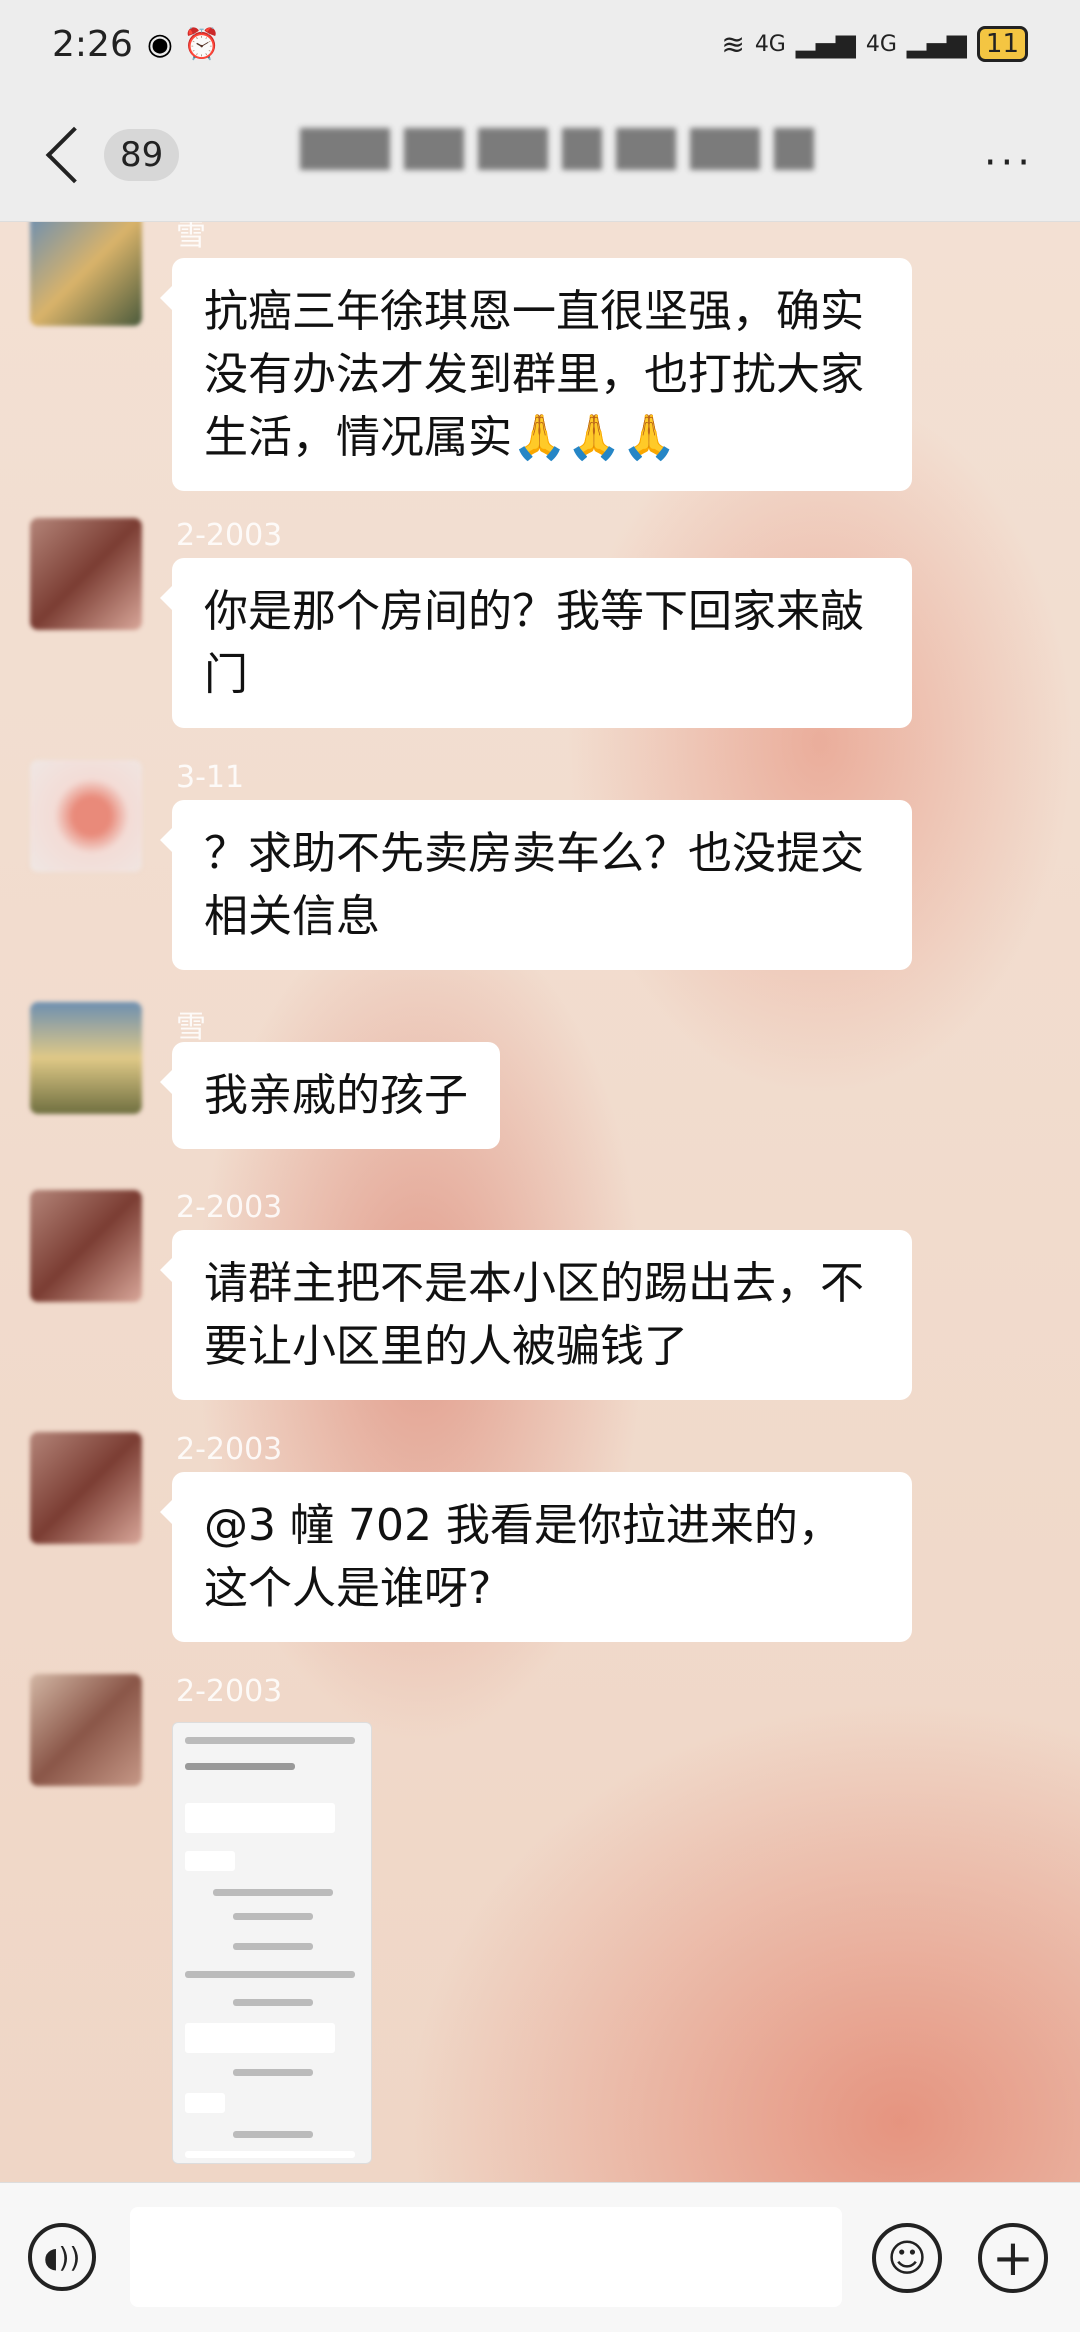  What do you see at coordinates (92, 44) in the screenshot?
I see `status-time: 2:26` at bounding box center [92, 44].